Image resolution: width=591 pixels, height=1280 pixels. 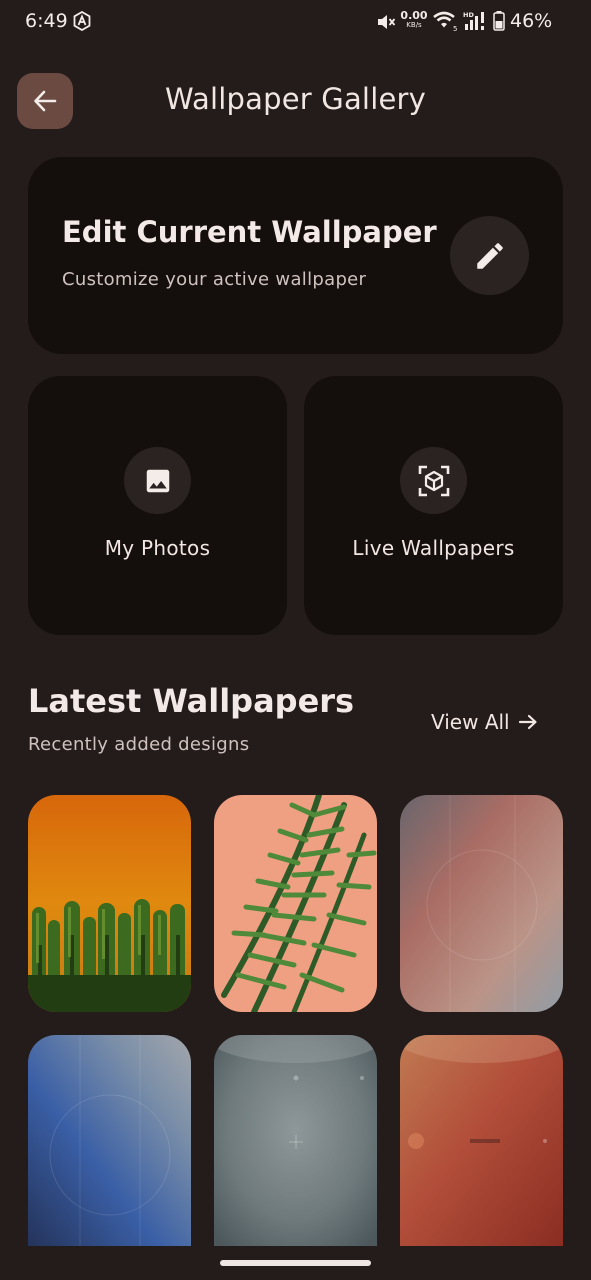 I want to click on view-all-button: View All, so click(x=484, y=722).